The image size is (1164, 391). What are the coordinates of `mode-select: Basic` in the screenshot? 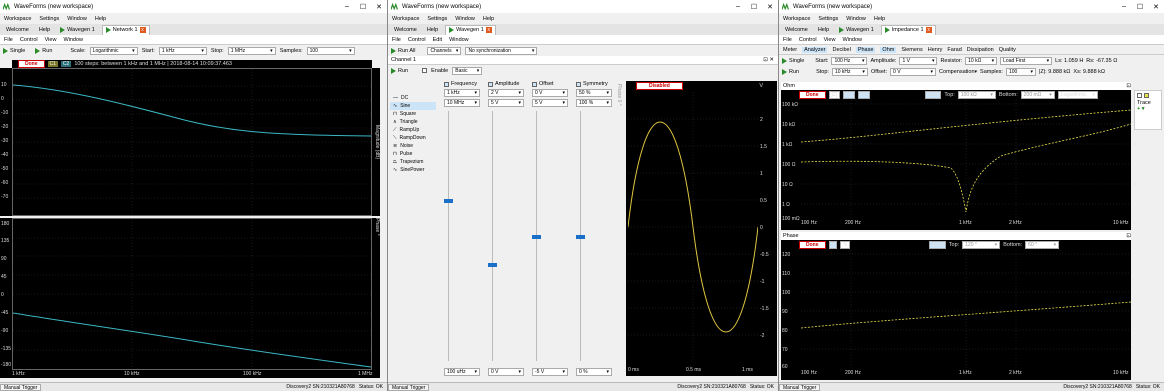 It's located at (467, 70).